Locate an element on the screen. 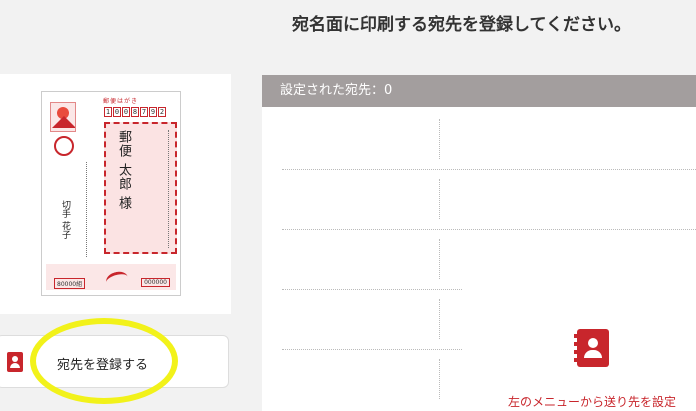  zip-digit: 7 is located at coordinates (144, 112).